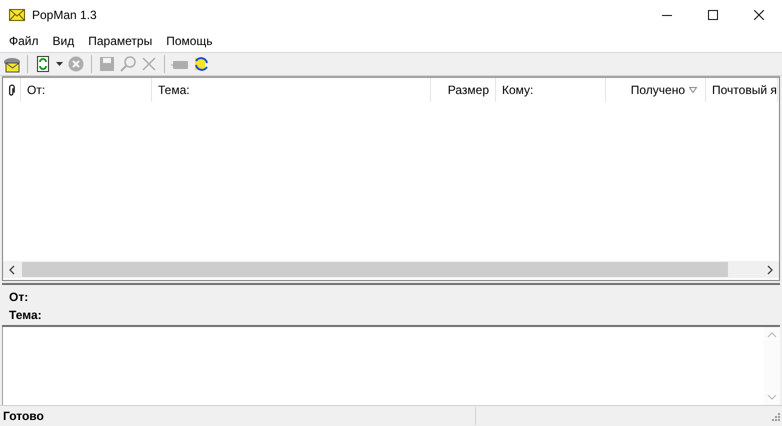 This screenshot has height=426, width=782. Describe the element at coordinates (64, 41) in the screenshot. I see `menu-item: Вид` at that location.